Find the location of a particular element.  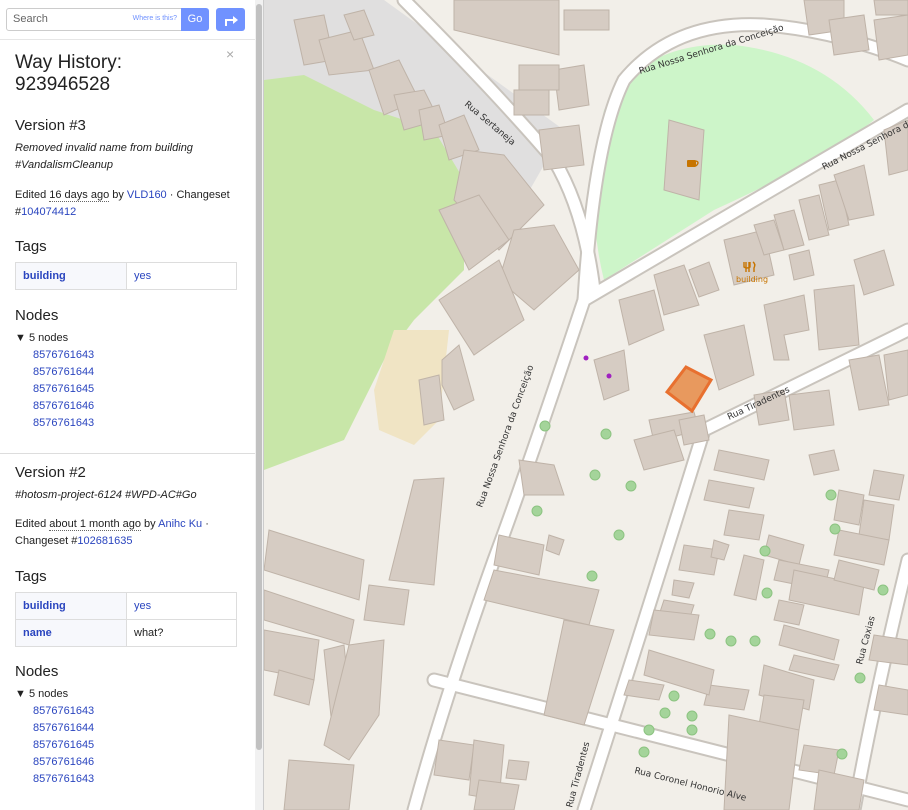

edit-meta-line: Edited about 1 month ago by Anihc Ku · is located at coordinates (112, 524).